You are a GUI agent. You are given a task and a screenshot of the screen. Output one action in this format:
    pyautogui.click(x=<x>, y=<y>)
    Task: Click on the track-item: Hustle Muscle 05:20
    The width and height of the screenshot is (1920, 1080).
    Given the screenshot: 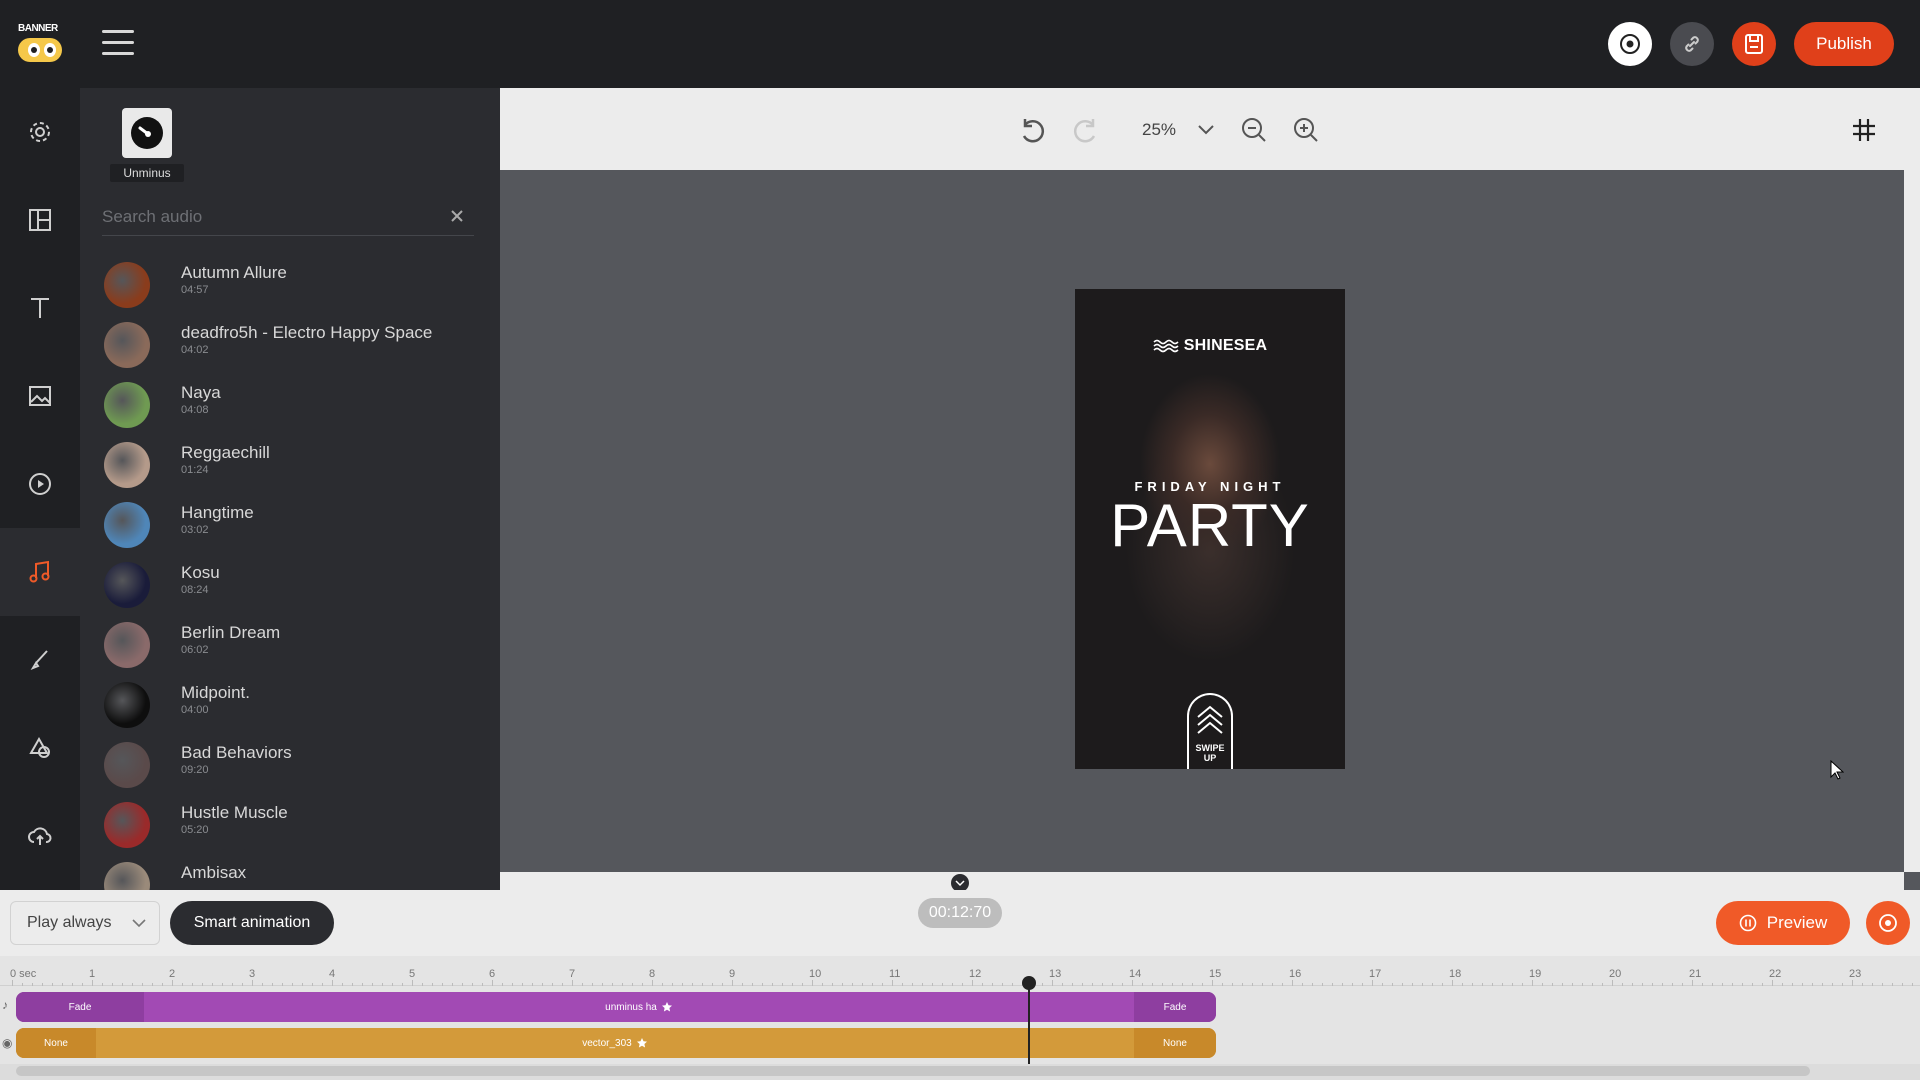 What is the action you would take?
    pyautogui.click(x=292, y=826)
    